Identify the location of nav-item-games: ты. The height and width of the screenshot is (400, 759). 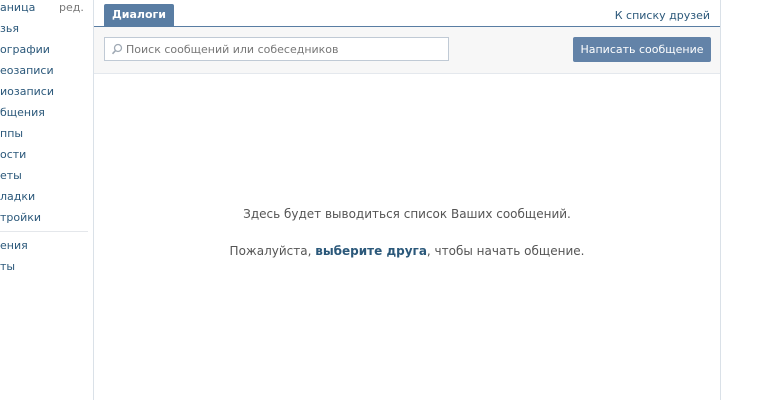
(7, 267).